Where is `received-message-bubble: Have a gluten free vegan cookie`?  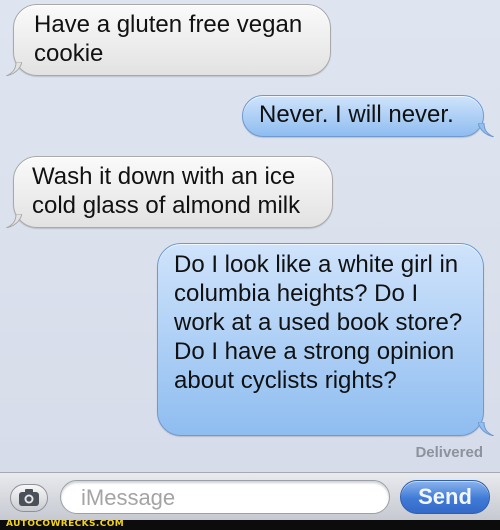 received-message-bubble: Have a gluten free vegan cookie is located at coordinates (172, 40).